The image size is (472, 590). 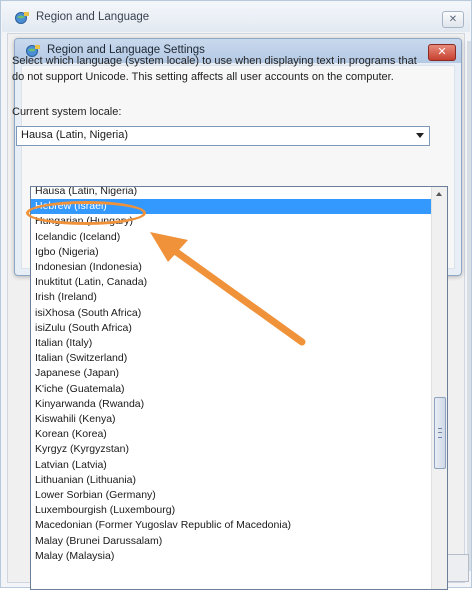 What do you see at coordinates (232, 373) in the screenshot?
I see `locale-option: Japanese (Japan)` at bounding box center [232, 373].